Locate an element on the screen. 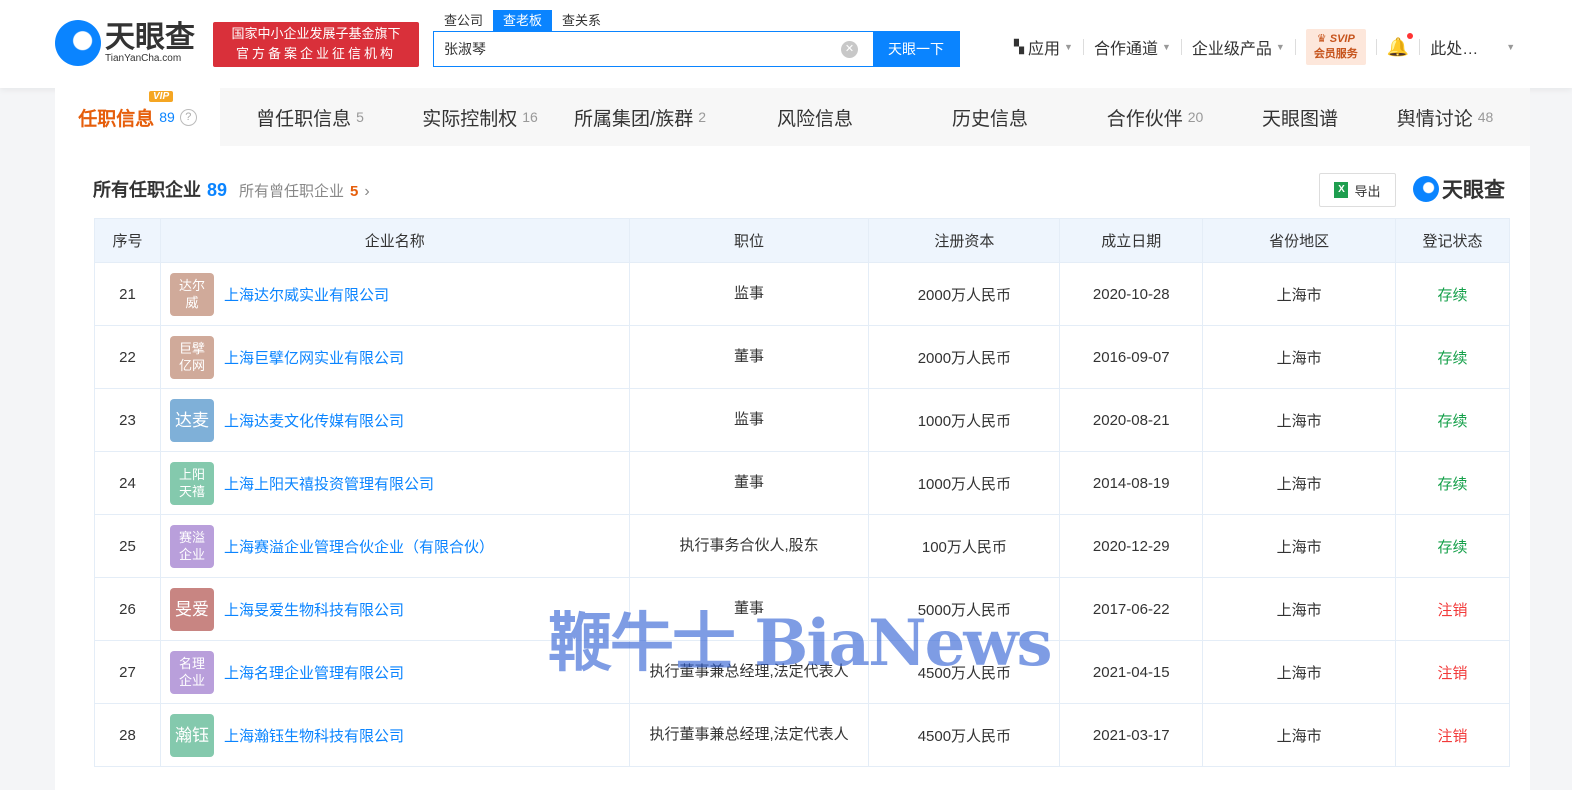 This screenshot has height=790, width=1572. nav-enterprise: 企业级产品 ▼ is located at coordinates (1238, 47).